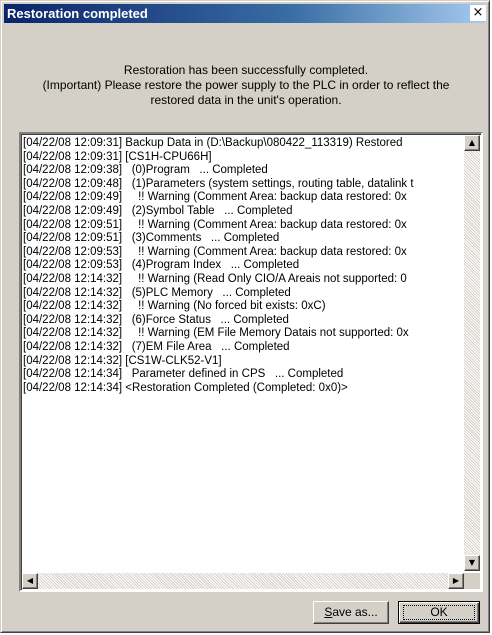 Image resolution: width=492 pixels, height=635 pixels. Describe the element at coordinates (472, 143) in the screenshot. I see `scroll-up-icon: ▲` at that location.